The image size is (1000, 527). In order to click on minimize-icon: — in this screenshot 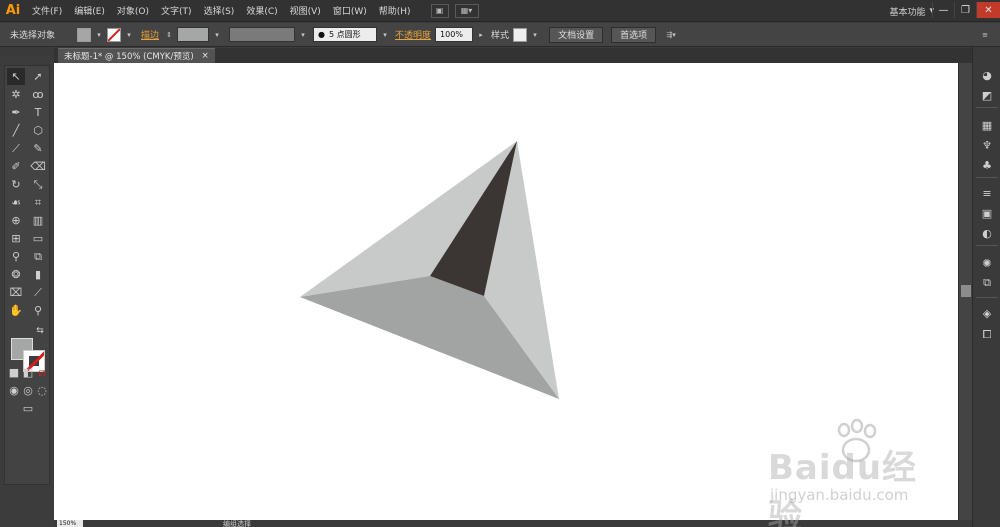, I will do `click(943, 10)`.